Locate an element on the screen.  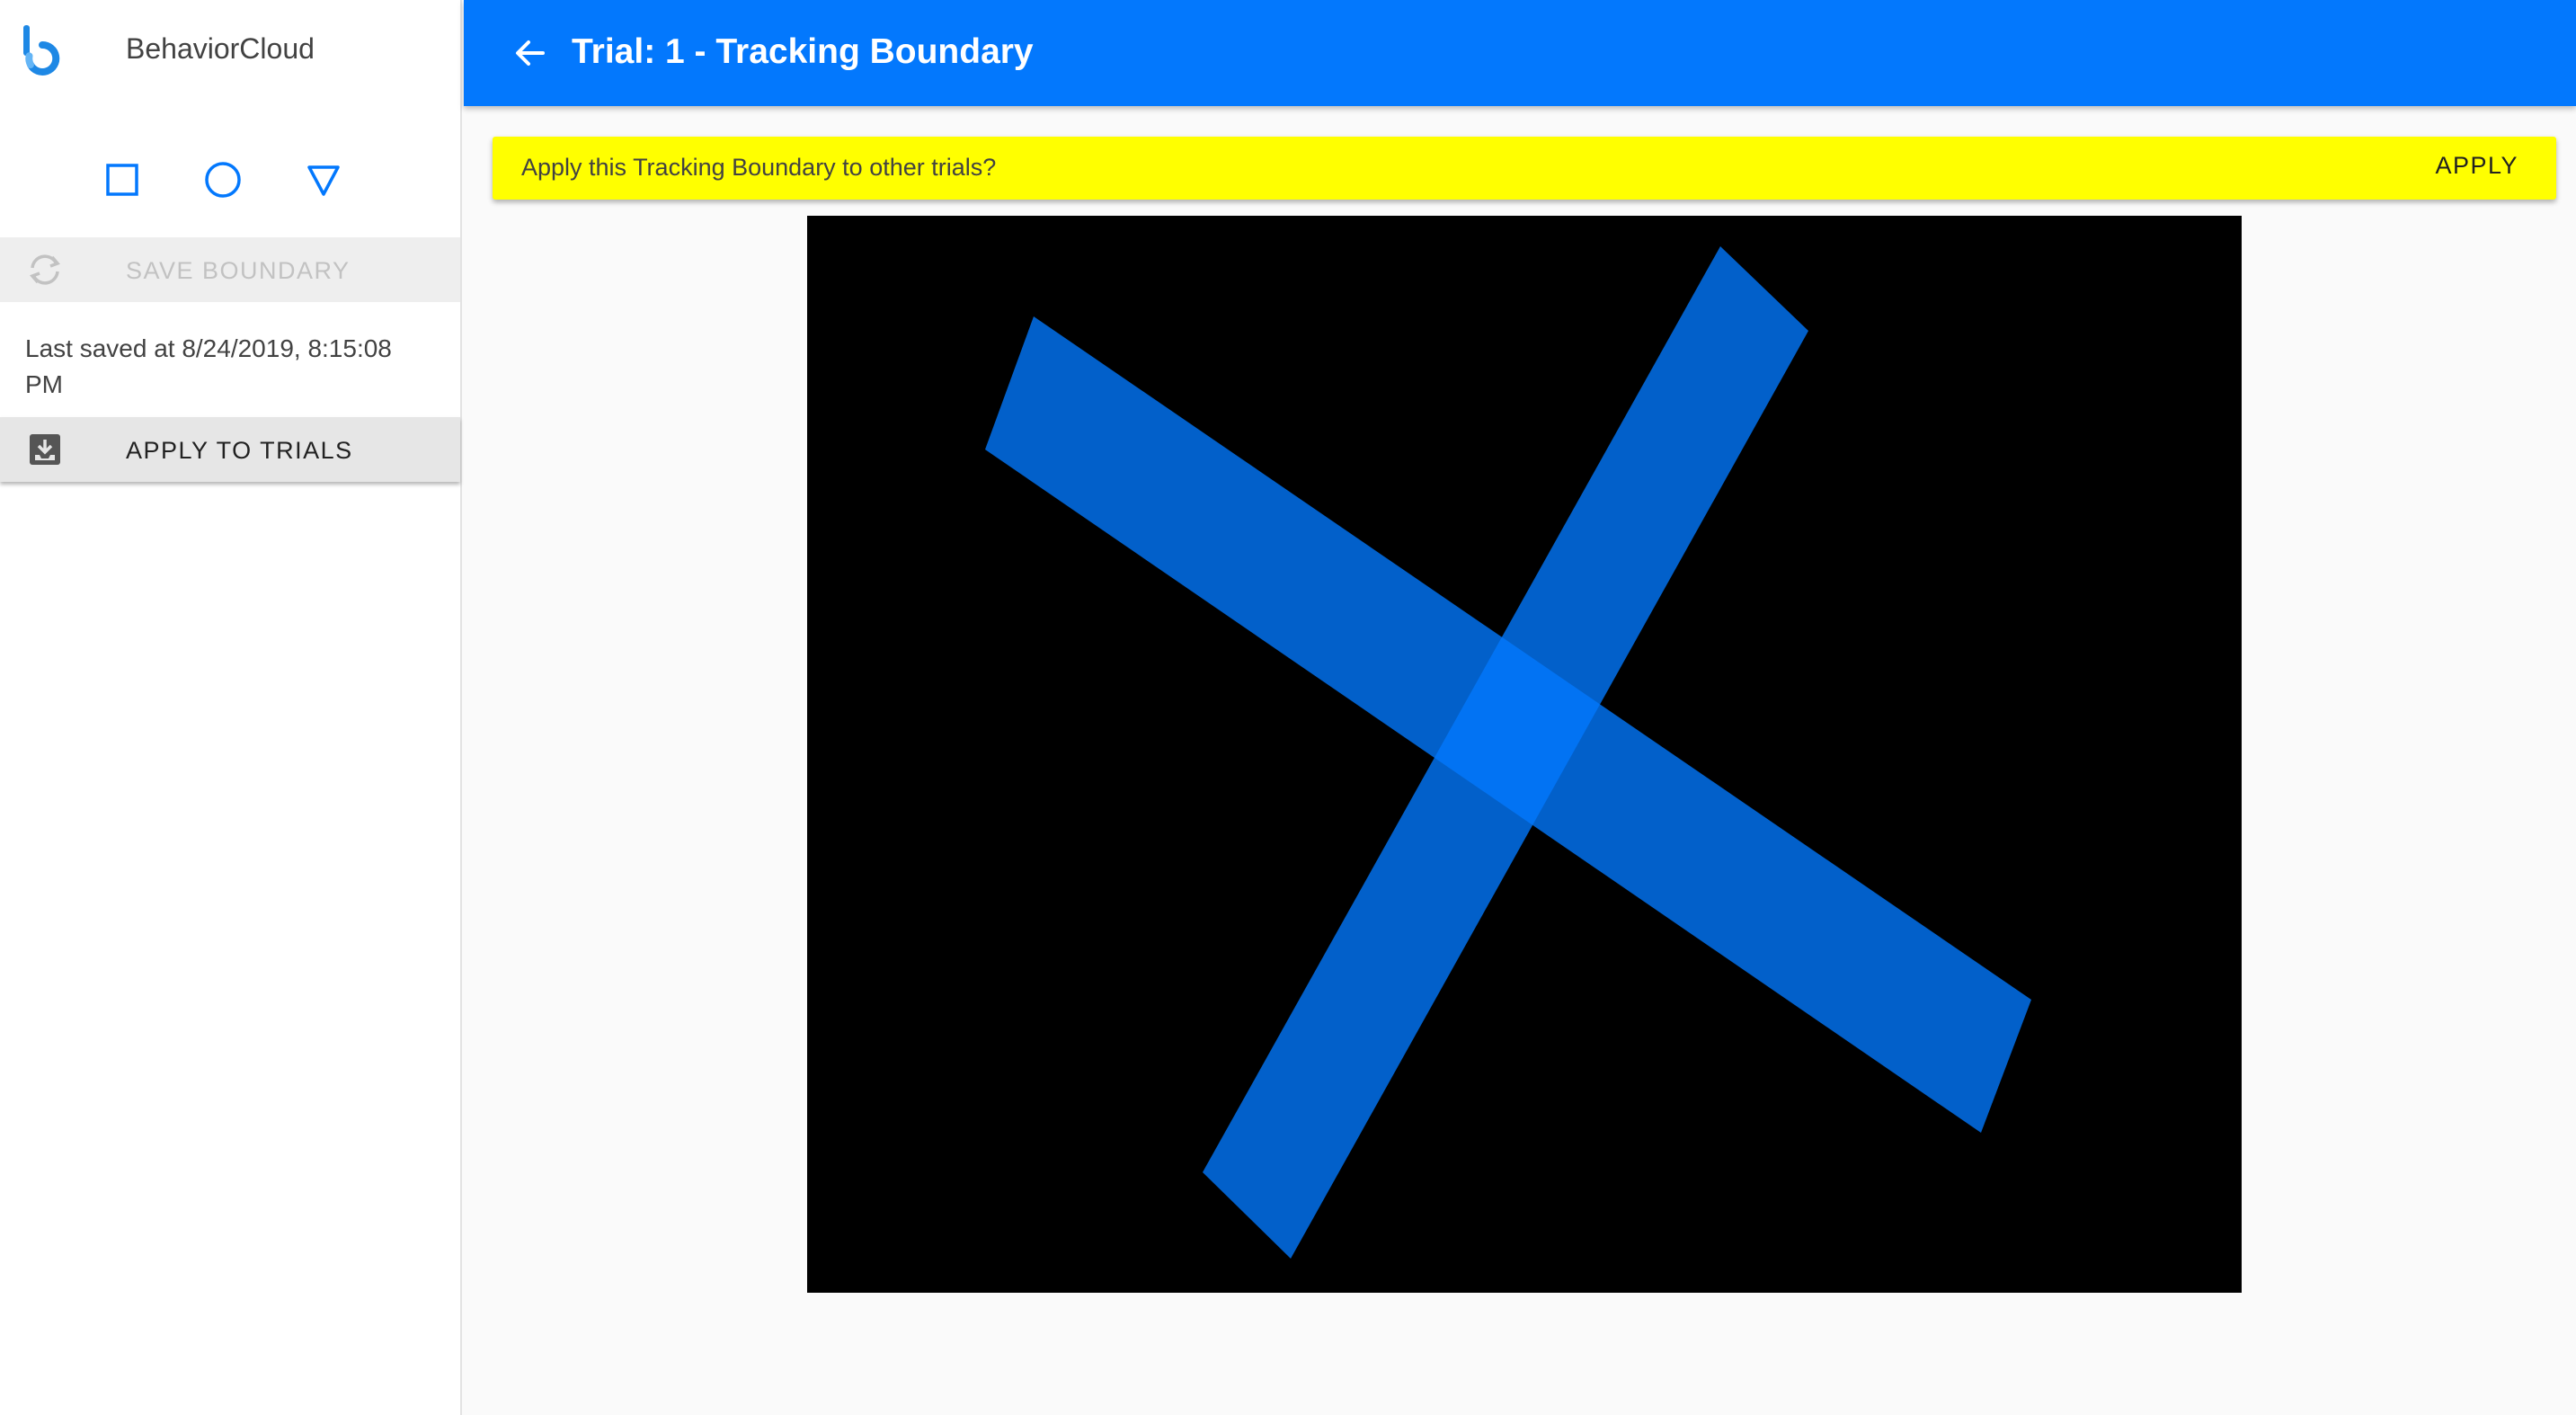
polygon-tool-button is located at coordinates (324, 180).